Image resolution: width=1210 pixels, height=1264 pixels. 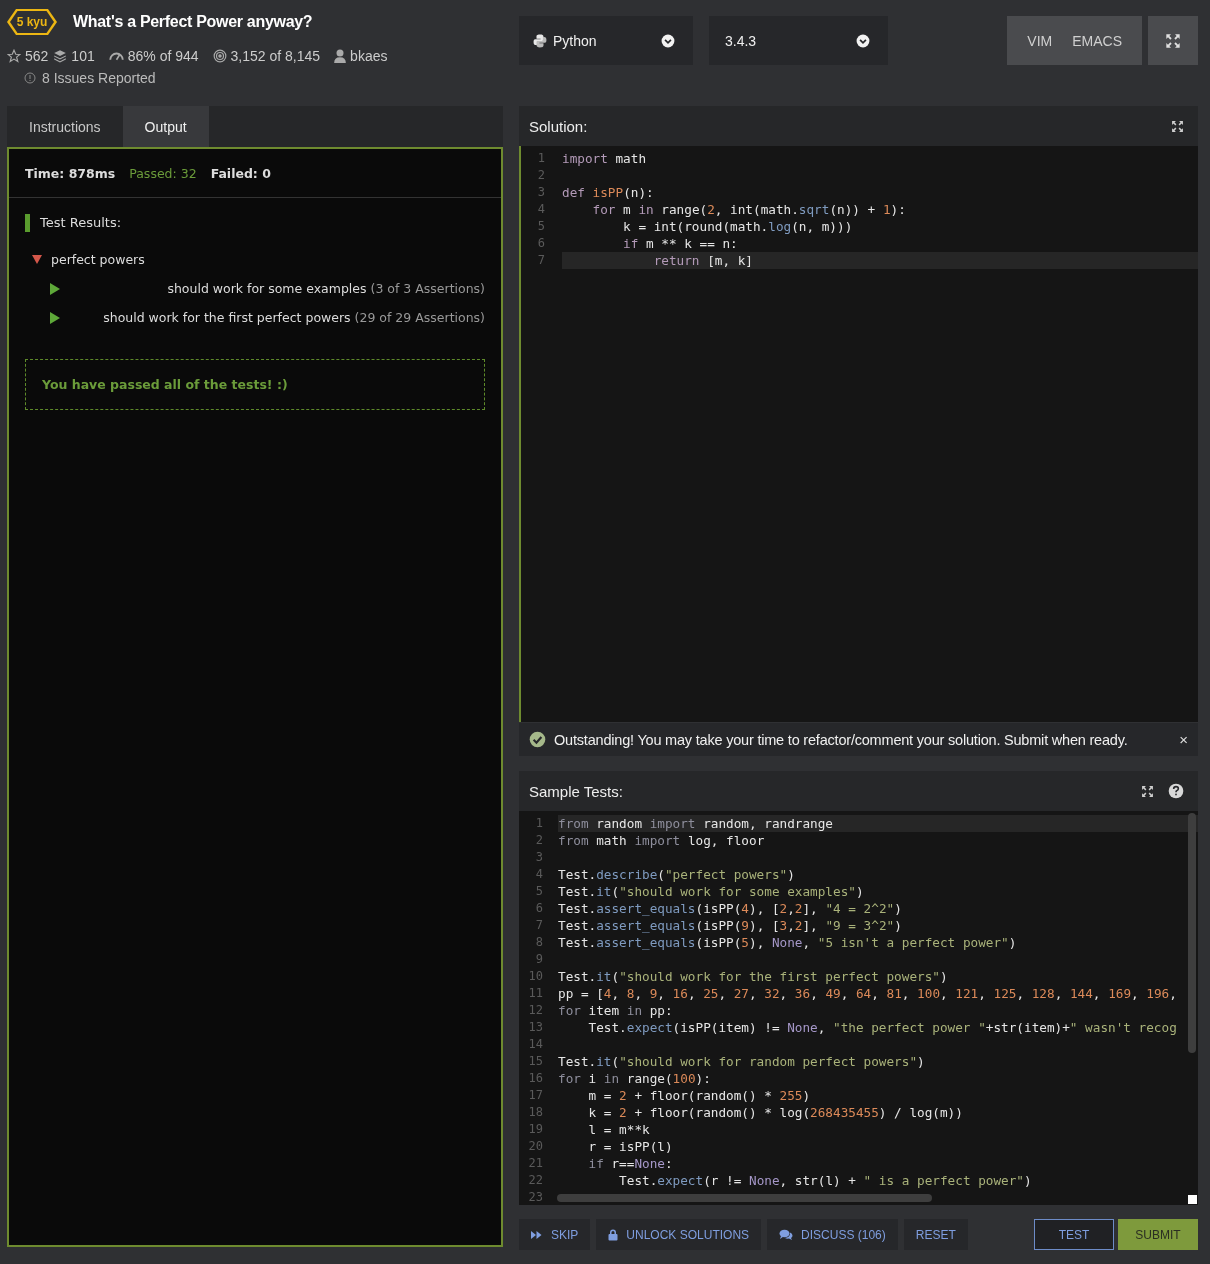 What do you see at coordinates (1173, 40) in the screenshot?
I see `fullscreen-button` at bounding box center [1173, 40].